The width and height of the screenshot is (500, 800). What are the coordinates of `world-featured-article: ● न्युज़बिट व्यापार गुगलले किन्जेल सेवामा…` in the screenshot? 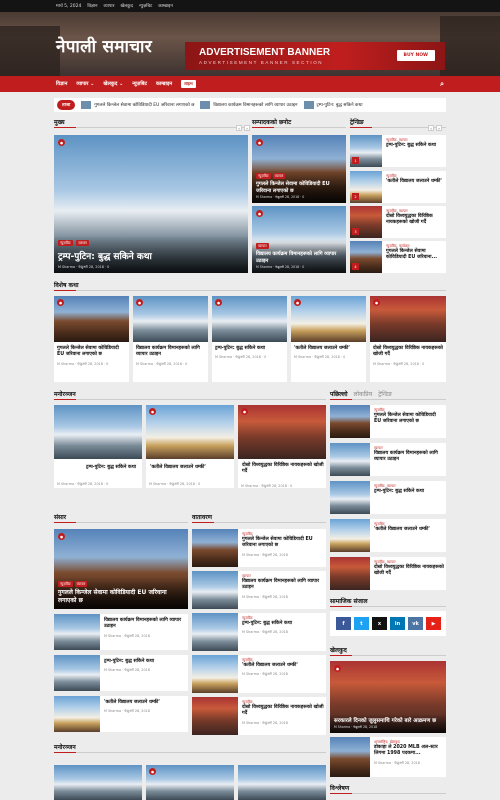 It's located at (121, 569).